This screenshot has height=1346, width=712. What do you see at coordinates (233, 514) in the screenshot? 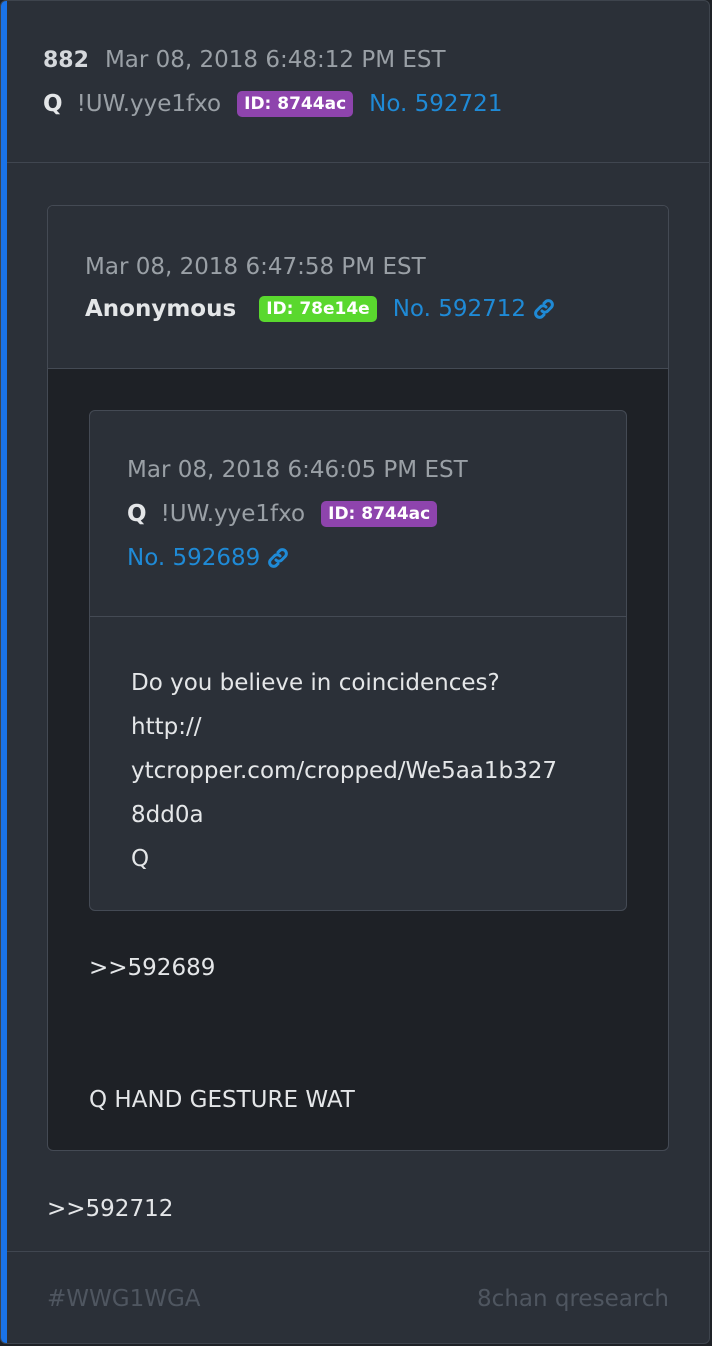
I see `nested-post-tripcode: !UW.yye1fxo` at bounding box center [233, 514].